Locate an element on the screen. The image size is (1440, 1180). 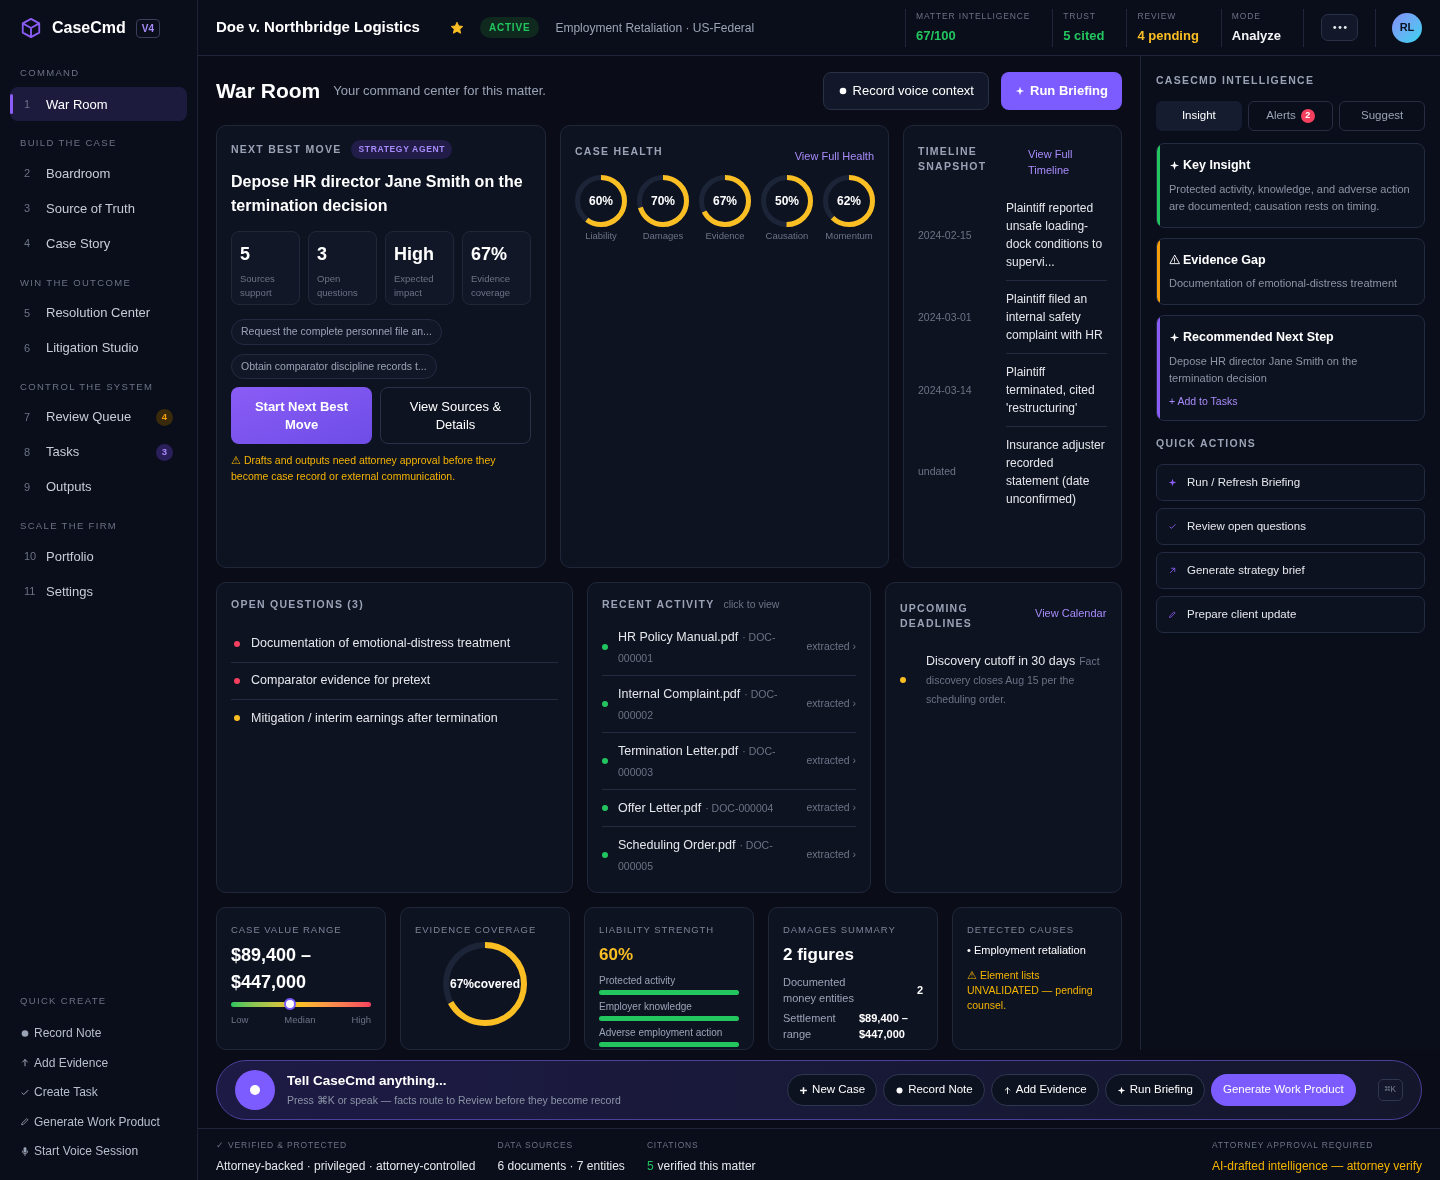
nav-label: Portfolio is located at coordinates (70, 556).